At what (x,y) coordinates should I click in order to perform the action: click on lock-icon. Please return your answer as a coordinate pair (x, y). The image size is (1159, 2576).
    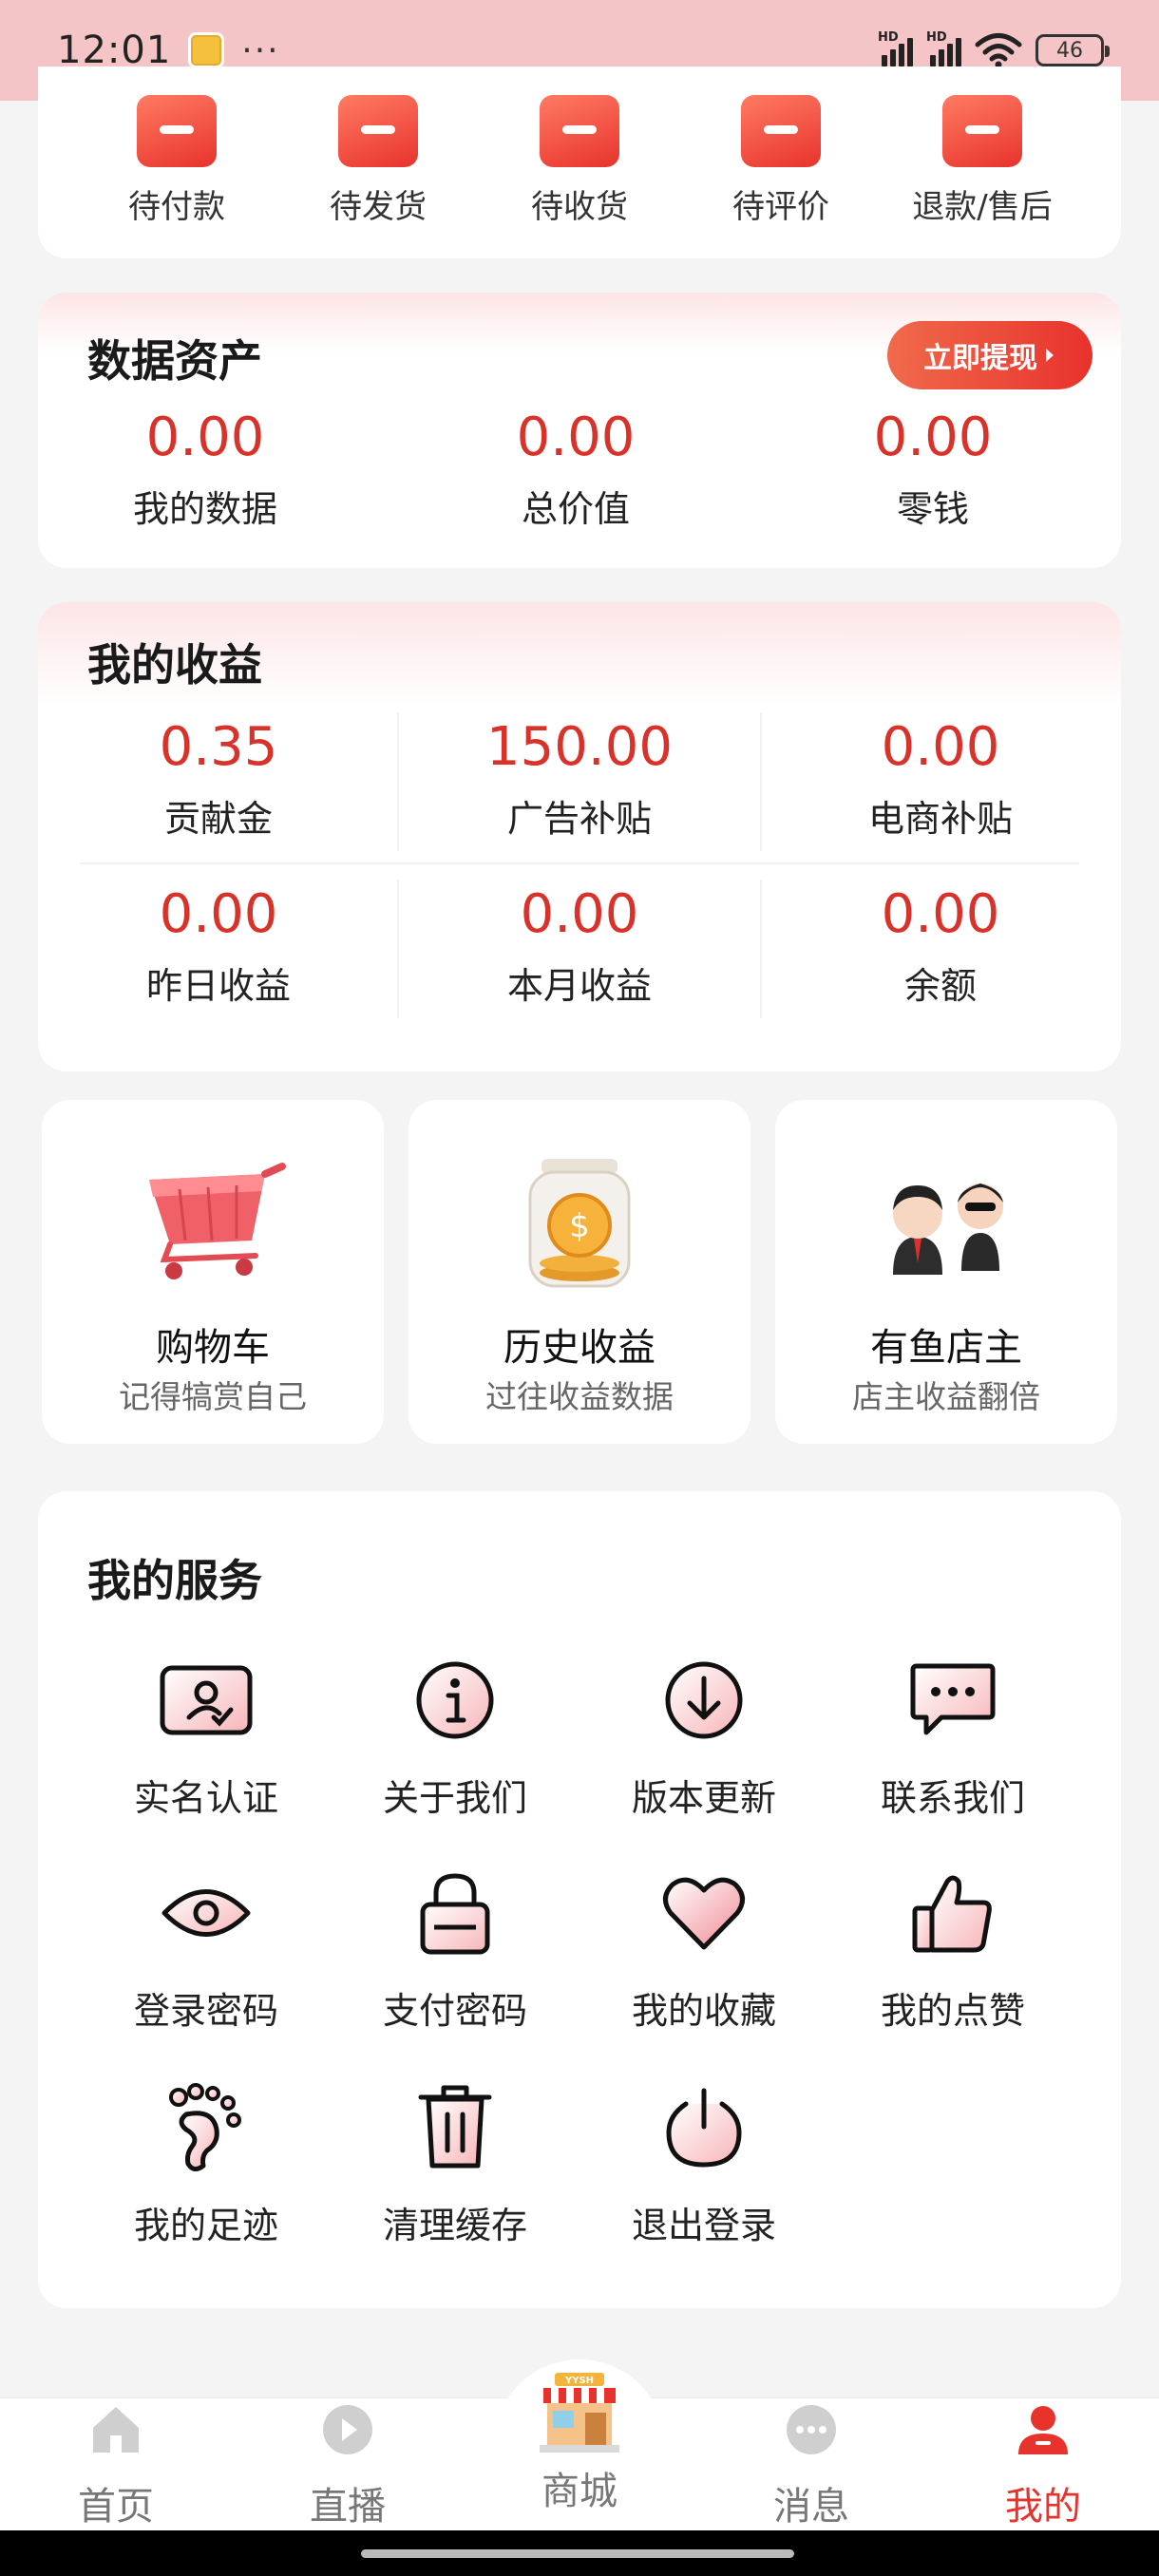
    Looking at the image, I should click on (455, 1914).